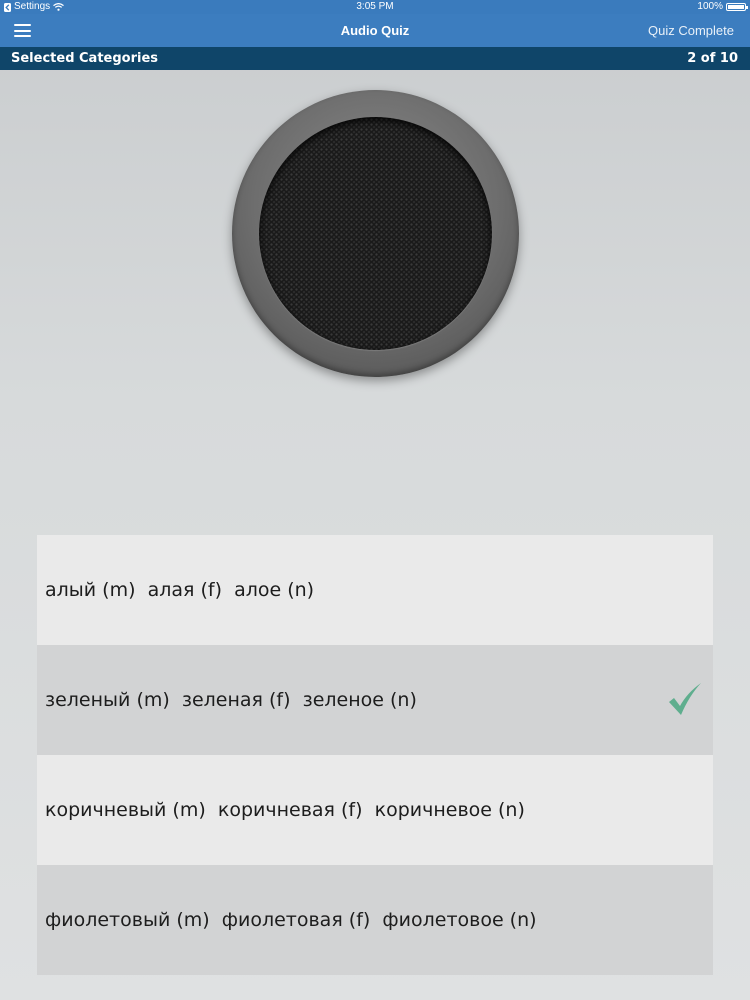 This screenshot has height=1000, width=750. I want to click on battery-icon, so click(737, 7).